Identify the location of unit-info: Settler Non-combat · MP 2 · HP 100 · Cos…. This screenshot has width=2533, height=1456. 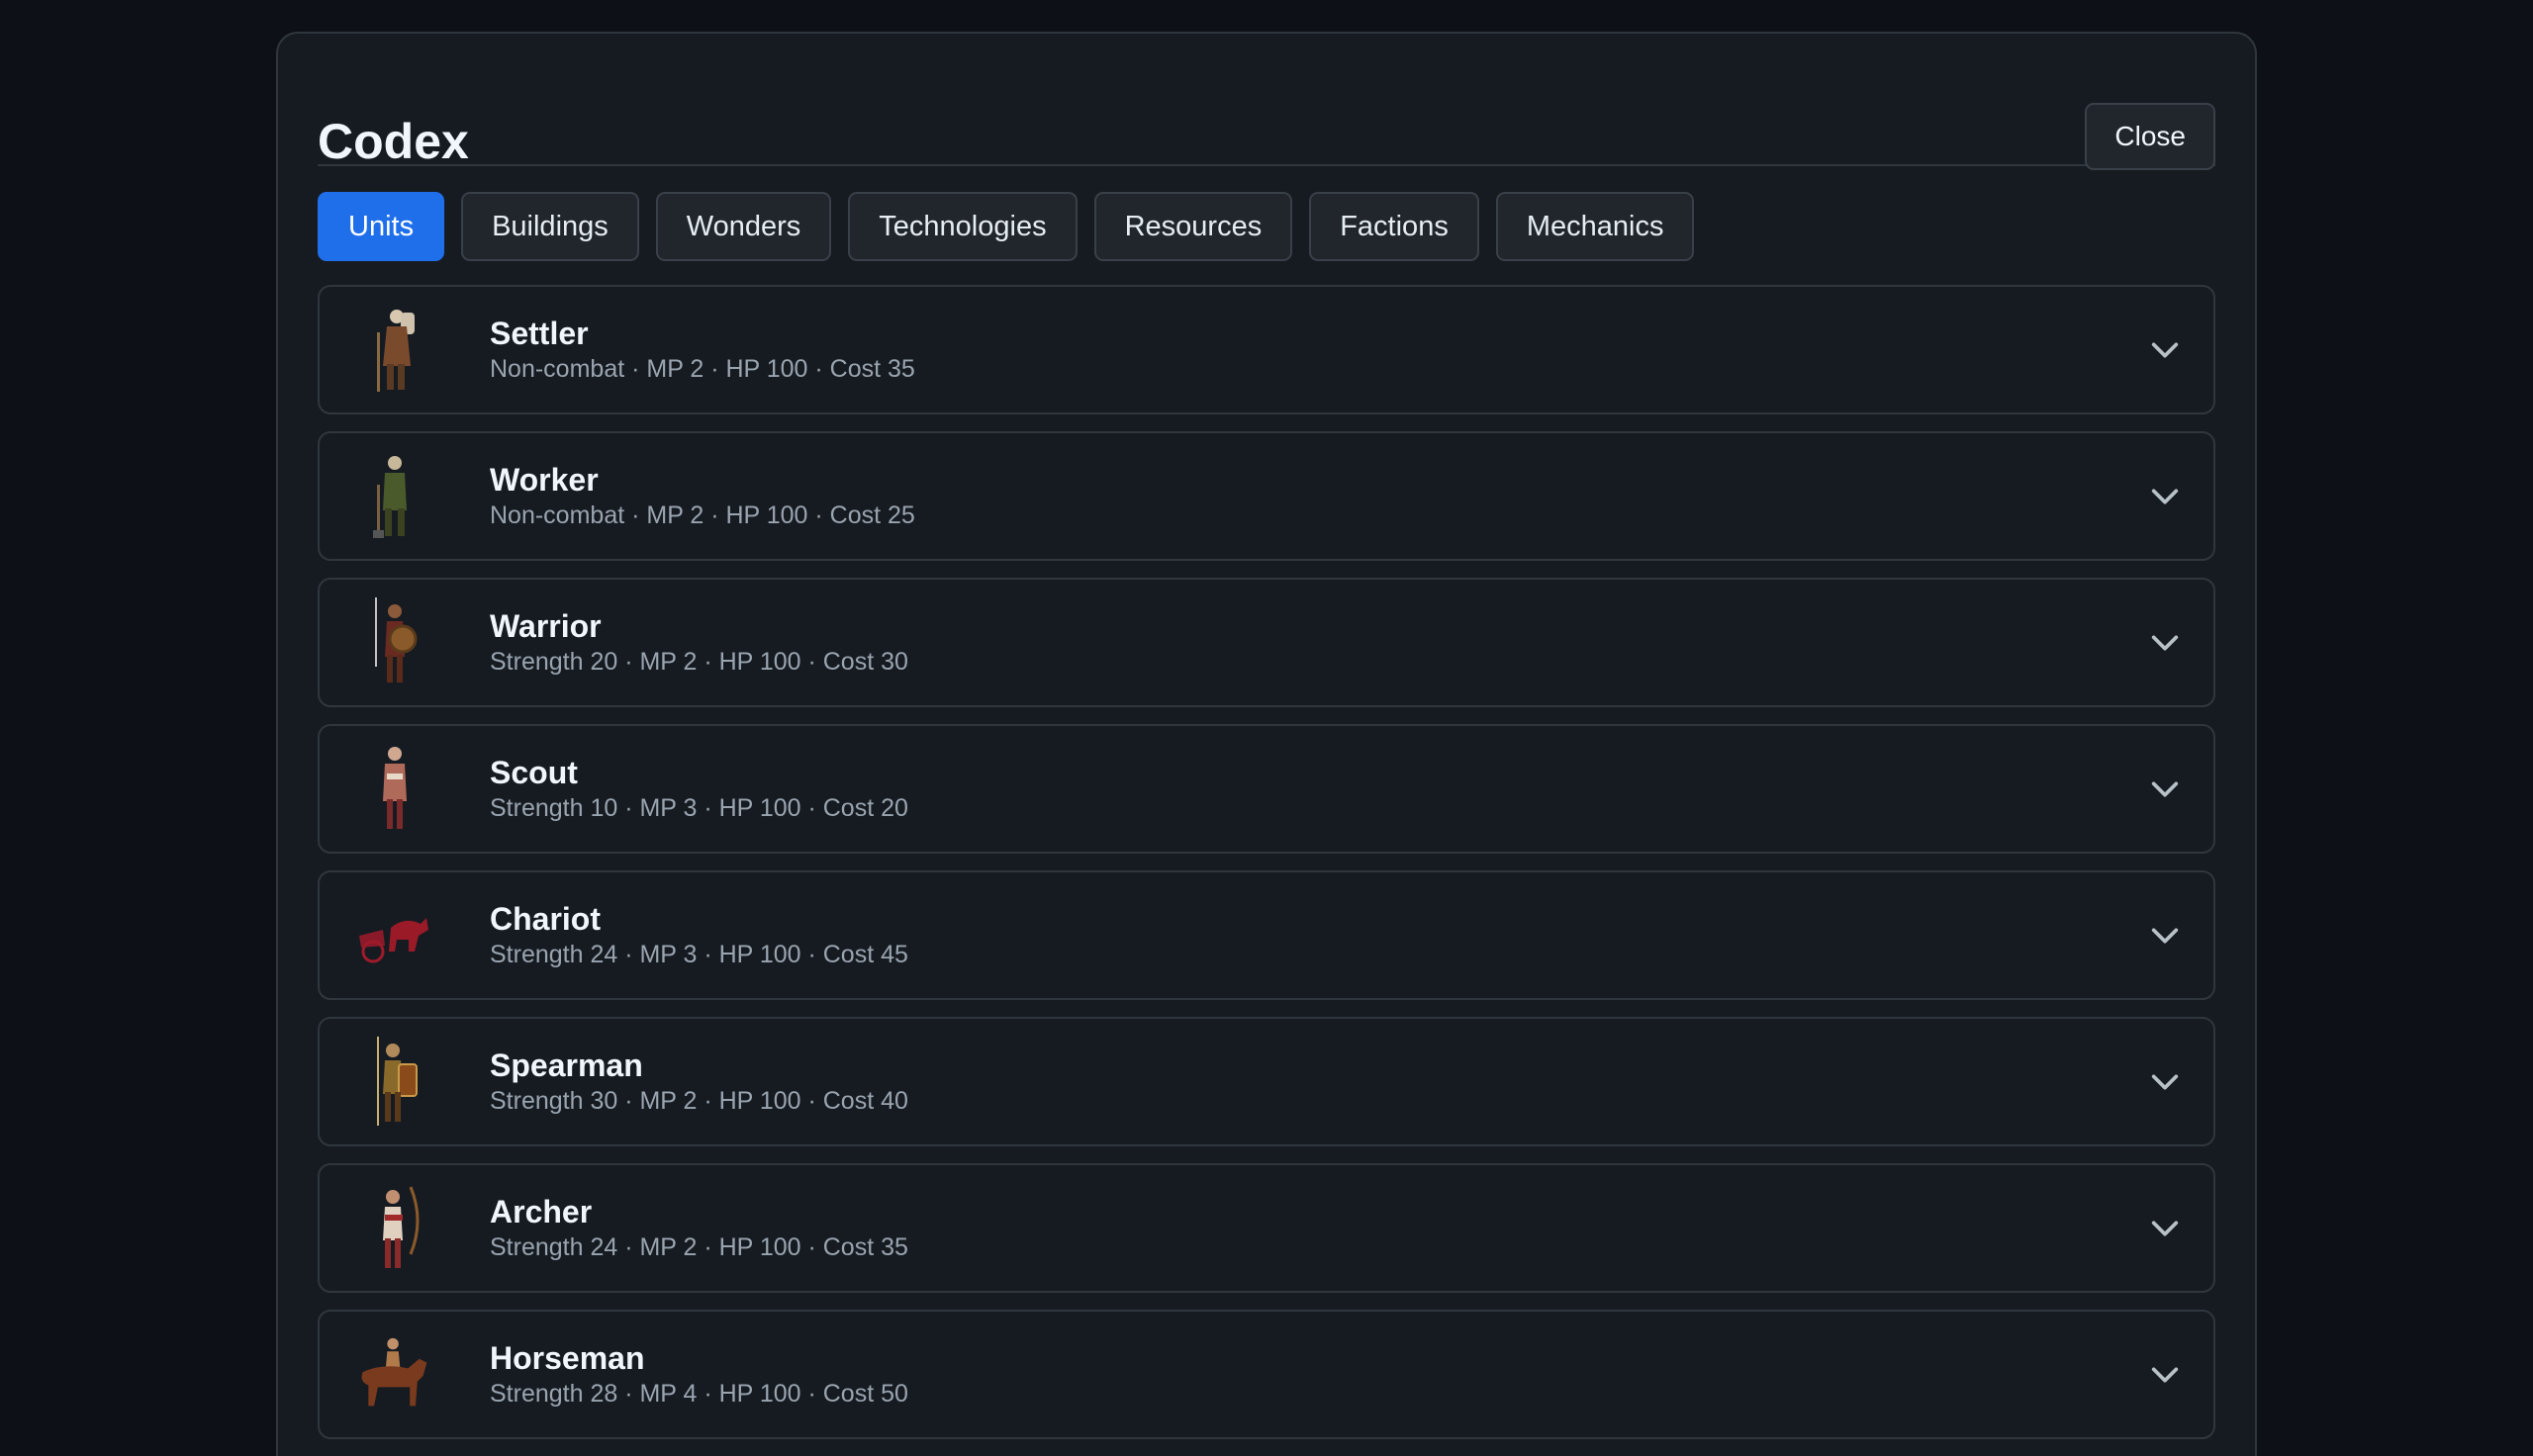
(702, 350).